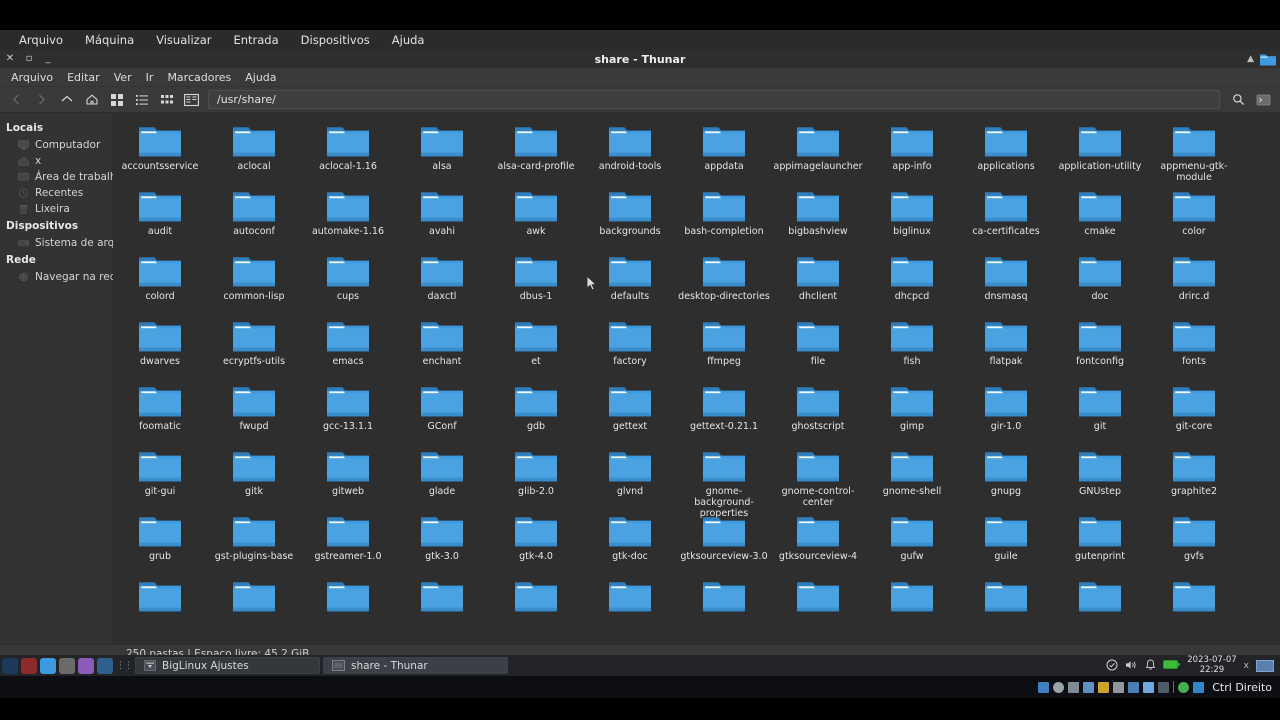 The image size is (1280, 720). Describe the element at coordinates (912, 543) in the screenshot. I see `file-item: gufw` at that location.